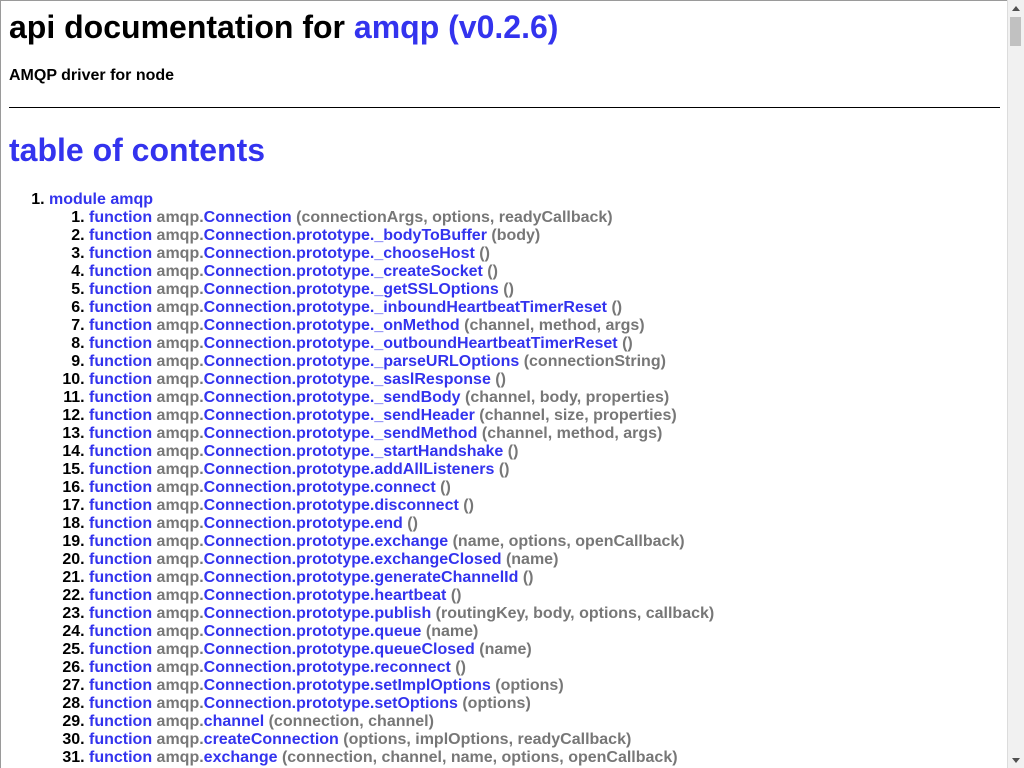 This screenshot has height=768, width=1024. I want to click on function-signature: (channel, method, args), so click(554, 325).